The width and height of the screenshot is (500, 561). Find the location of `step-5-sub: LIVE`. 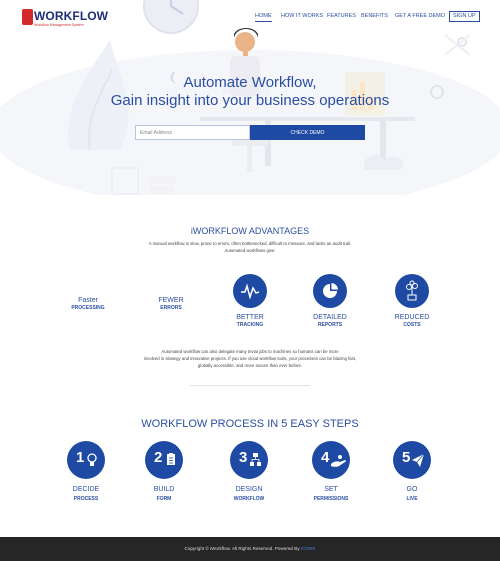

step-5-sub: LIVE is located at coordinates (412, 499).